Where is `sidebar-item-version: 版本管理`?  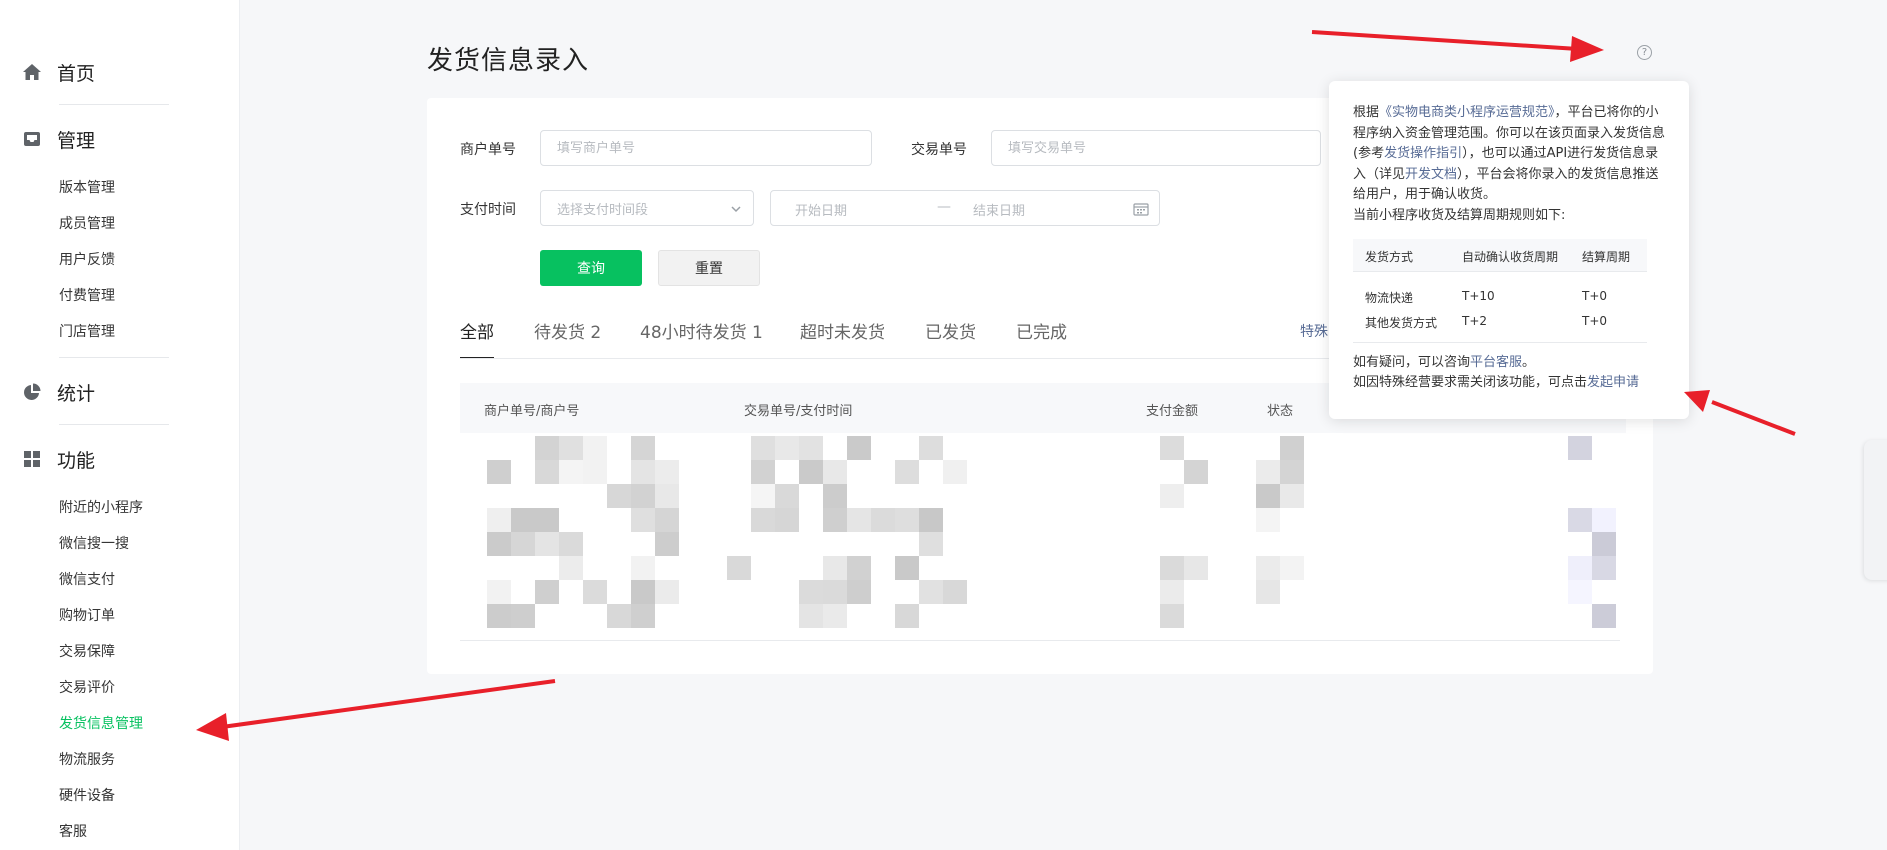 sidebar-item-version: 版本管理 is located at coordinates (87, 188).